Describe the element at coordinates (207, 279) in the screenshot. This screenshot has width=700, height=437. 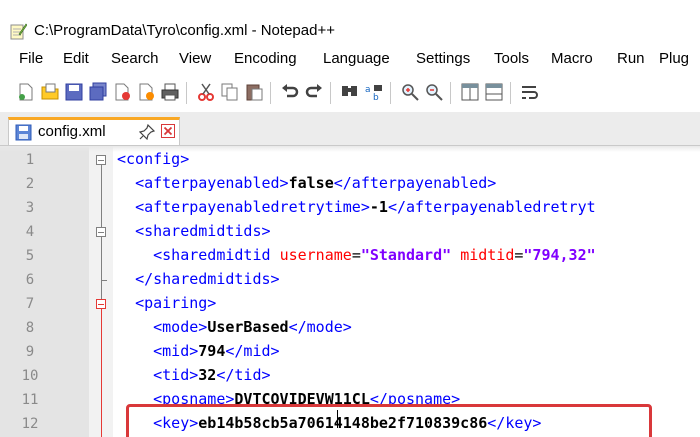
I see `code-token-tag: </sharedmidtids>` at that location.